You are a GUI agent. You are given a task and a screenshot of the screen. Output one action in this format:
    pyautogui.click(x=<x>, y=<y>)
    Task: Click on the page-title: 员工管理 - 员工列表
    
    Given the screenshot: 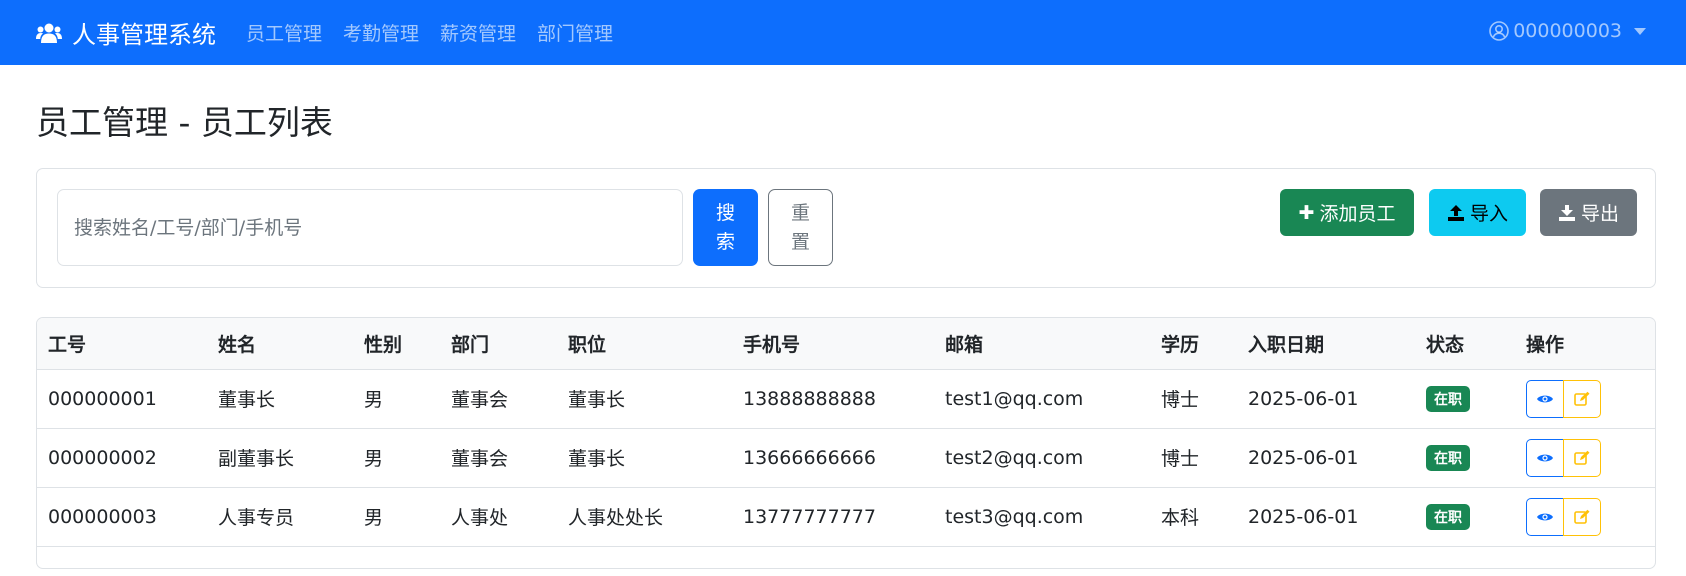 What is the action you would take?
    pyautogui.click(x=184, y=122)
    